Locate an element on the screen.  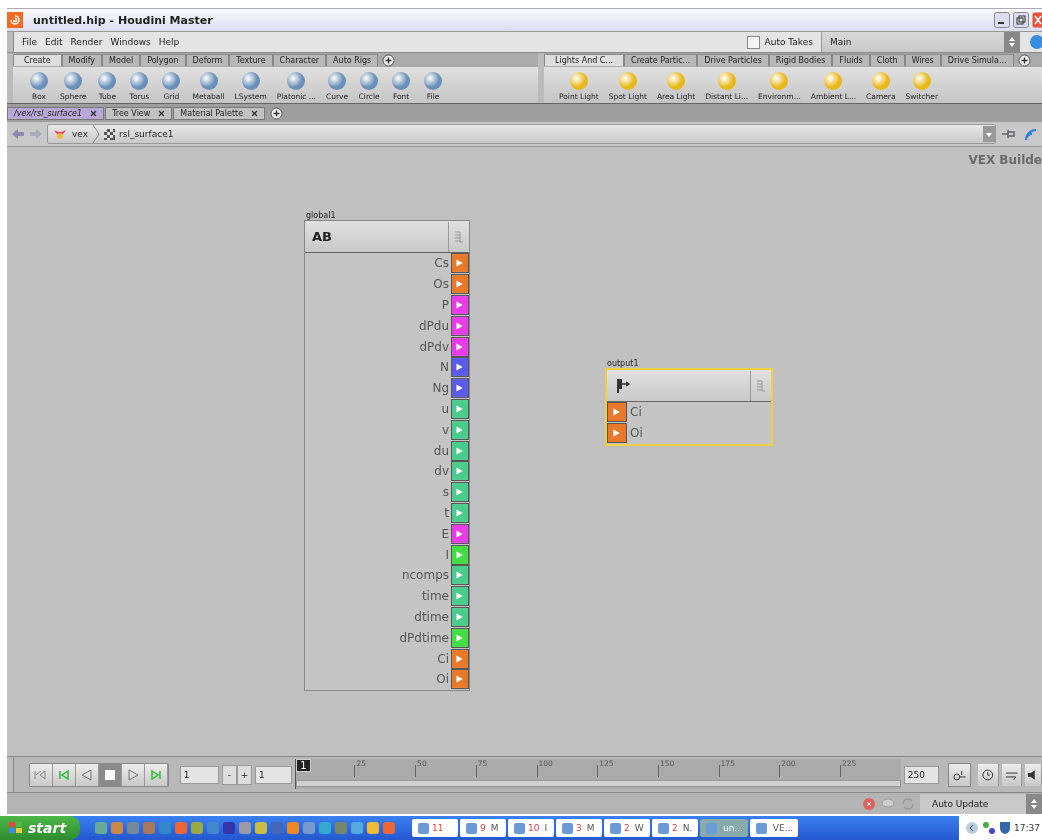
speaker-icon is located at coordinates (1033, 774).